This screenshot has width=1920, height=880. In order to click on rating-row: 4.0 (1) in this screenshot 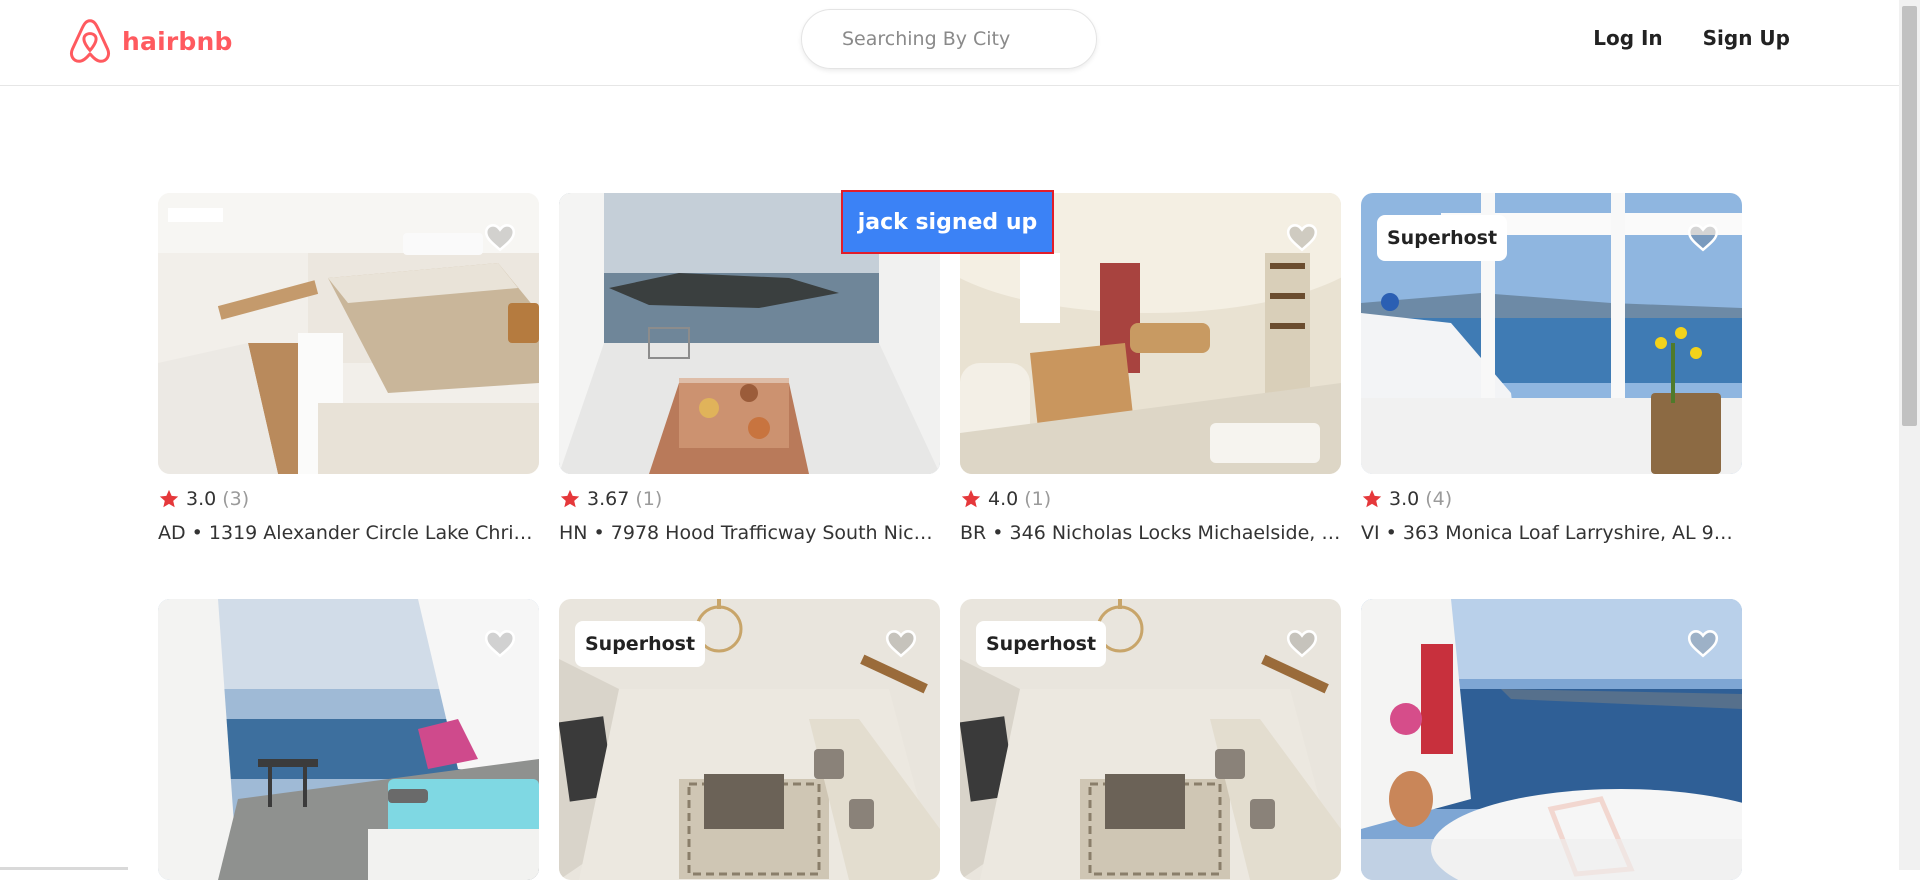, I will do `click(1150, 499)`.